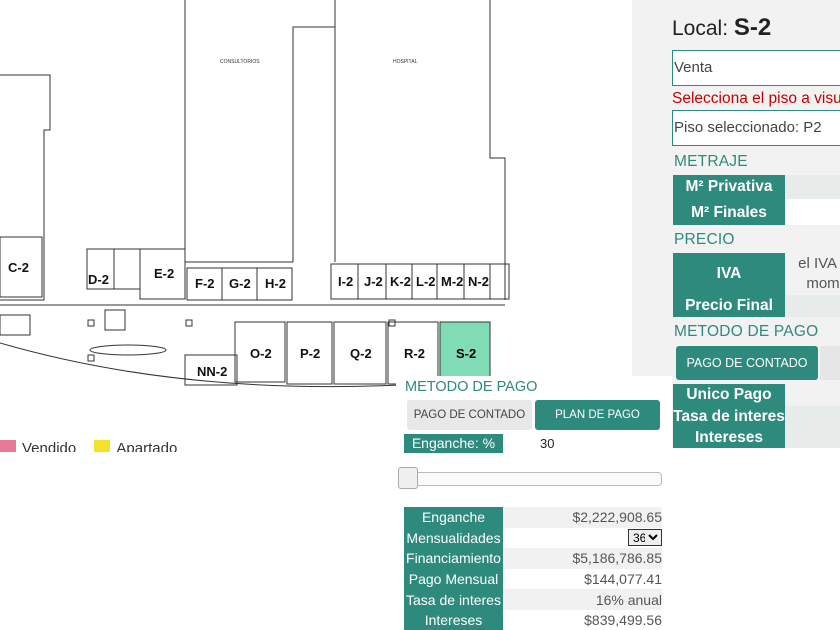 This screenshot has height=630, width=840. Describe the element at coordinates (533, 579) in the screenshot. I see `payment-row: Pago Mensual $144,077.41` at that location.